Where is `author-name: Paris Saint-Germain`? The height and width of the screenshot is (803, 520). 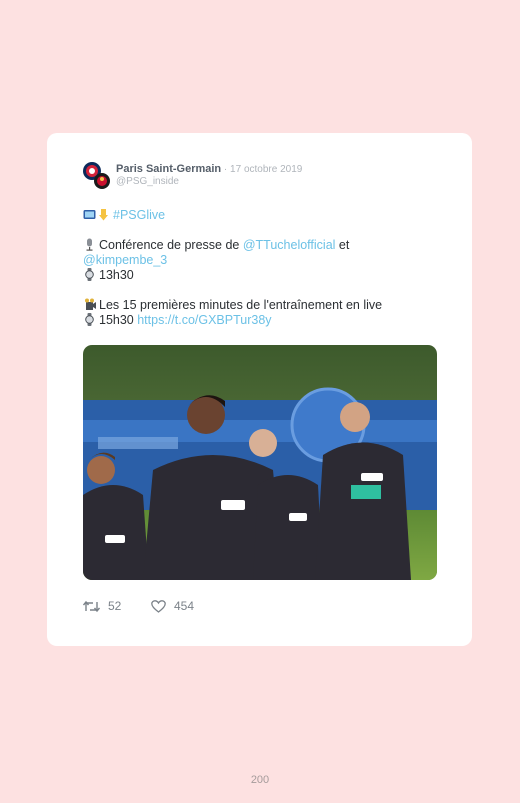
author-name: Paris Saint-Germain is located at coordinates (168, 169).